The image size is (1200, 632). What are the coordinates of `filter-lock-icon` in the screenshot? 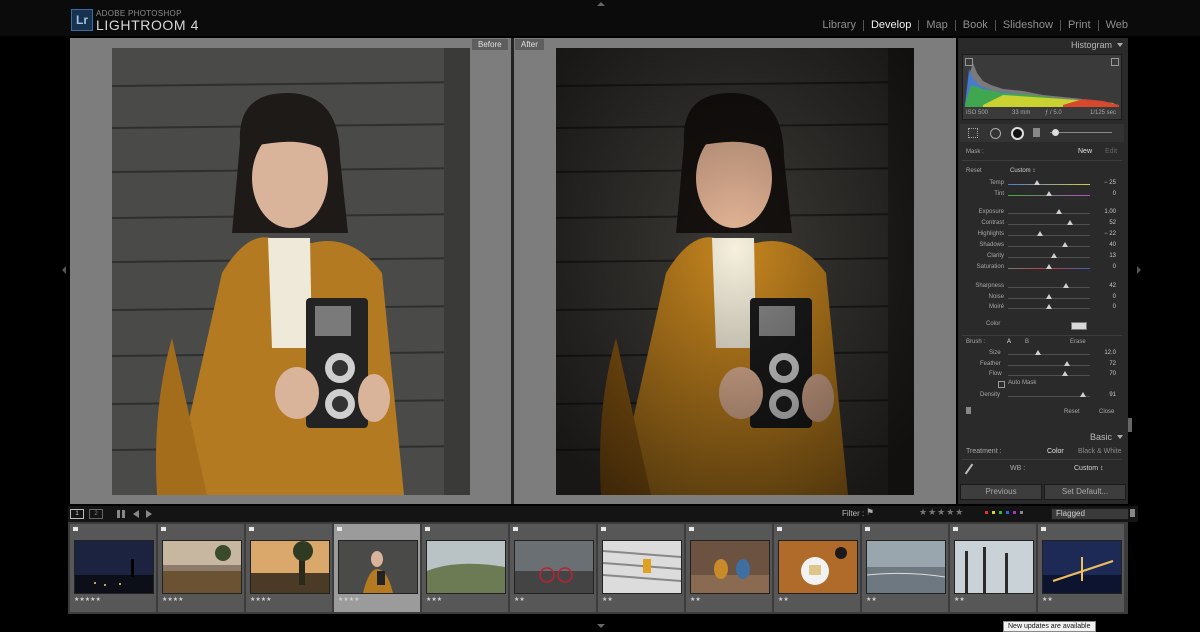 It's located at (1132, 513).